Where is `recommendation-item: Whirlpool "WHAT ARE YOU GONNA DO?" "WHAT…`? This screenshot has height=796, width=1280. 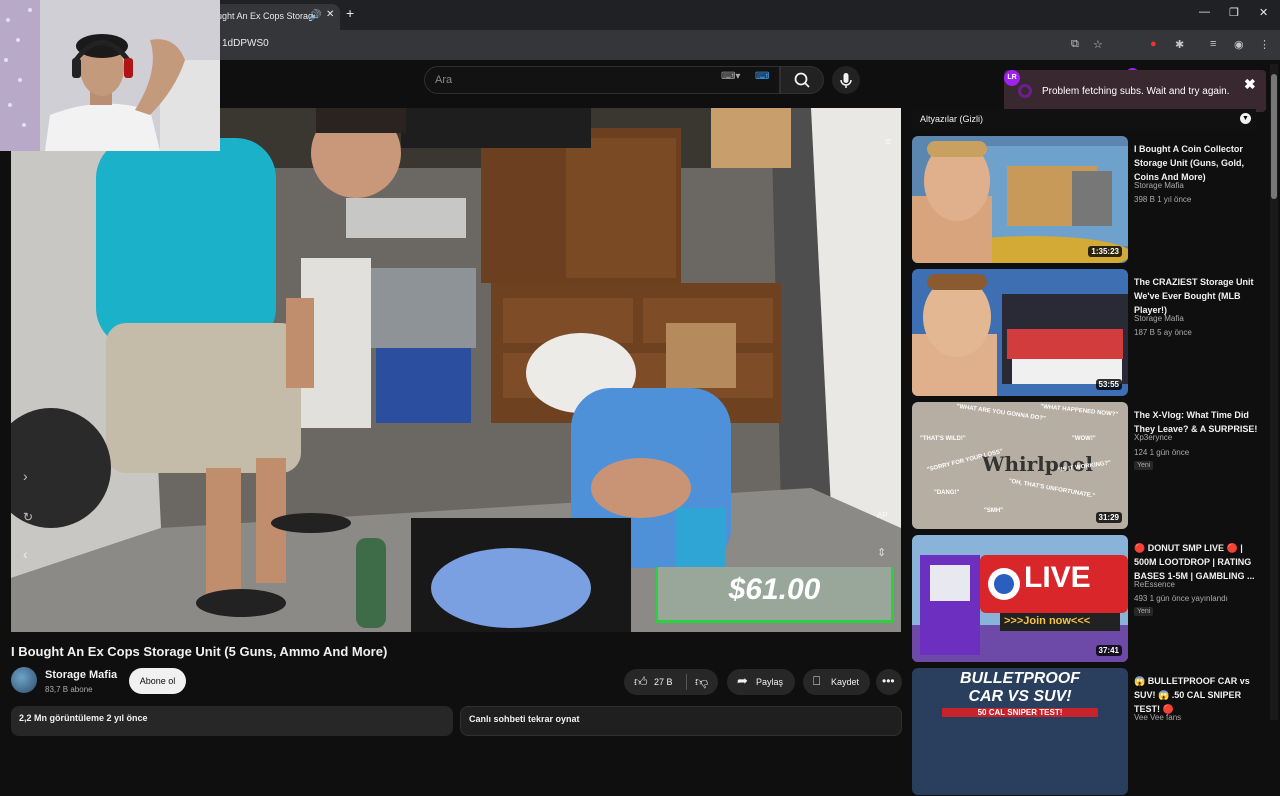 recommendation-item: Whirlpool "WHAT ARE YOU GONNA DO?" "WHAT… is located at coordinates (1087, 466).